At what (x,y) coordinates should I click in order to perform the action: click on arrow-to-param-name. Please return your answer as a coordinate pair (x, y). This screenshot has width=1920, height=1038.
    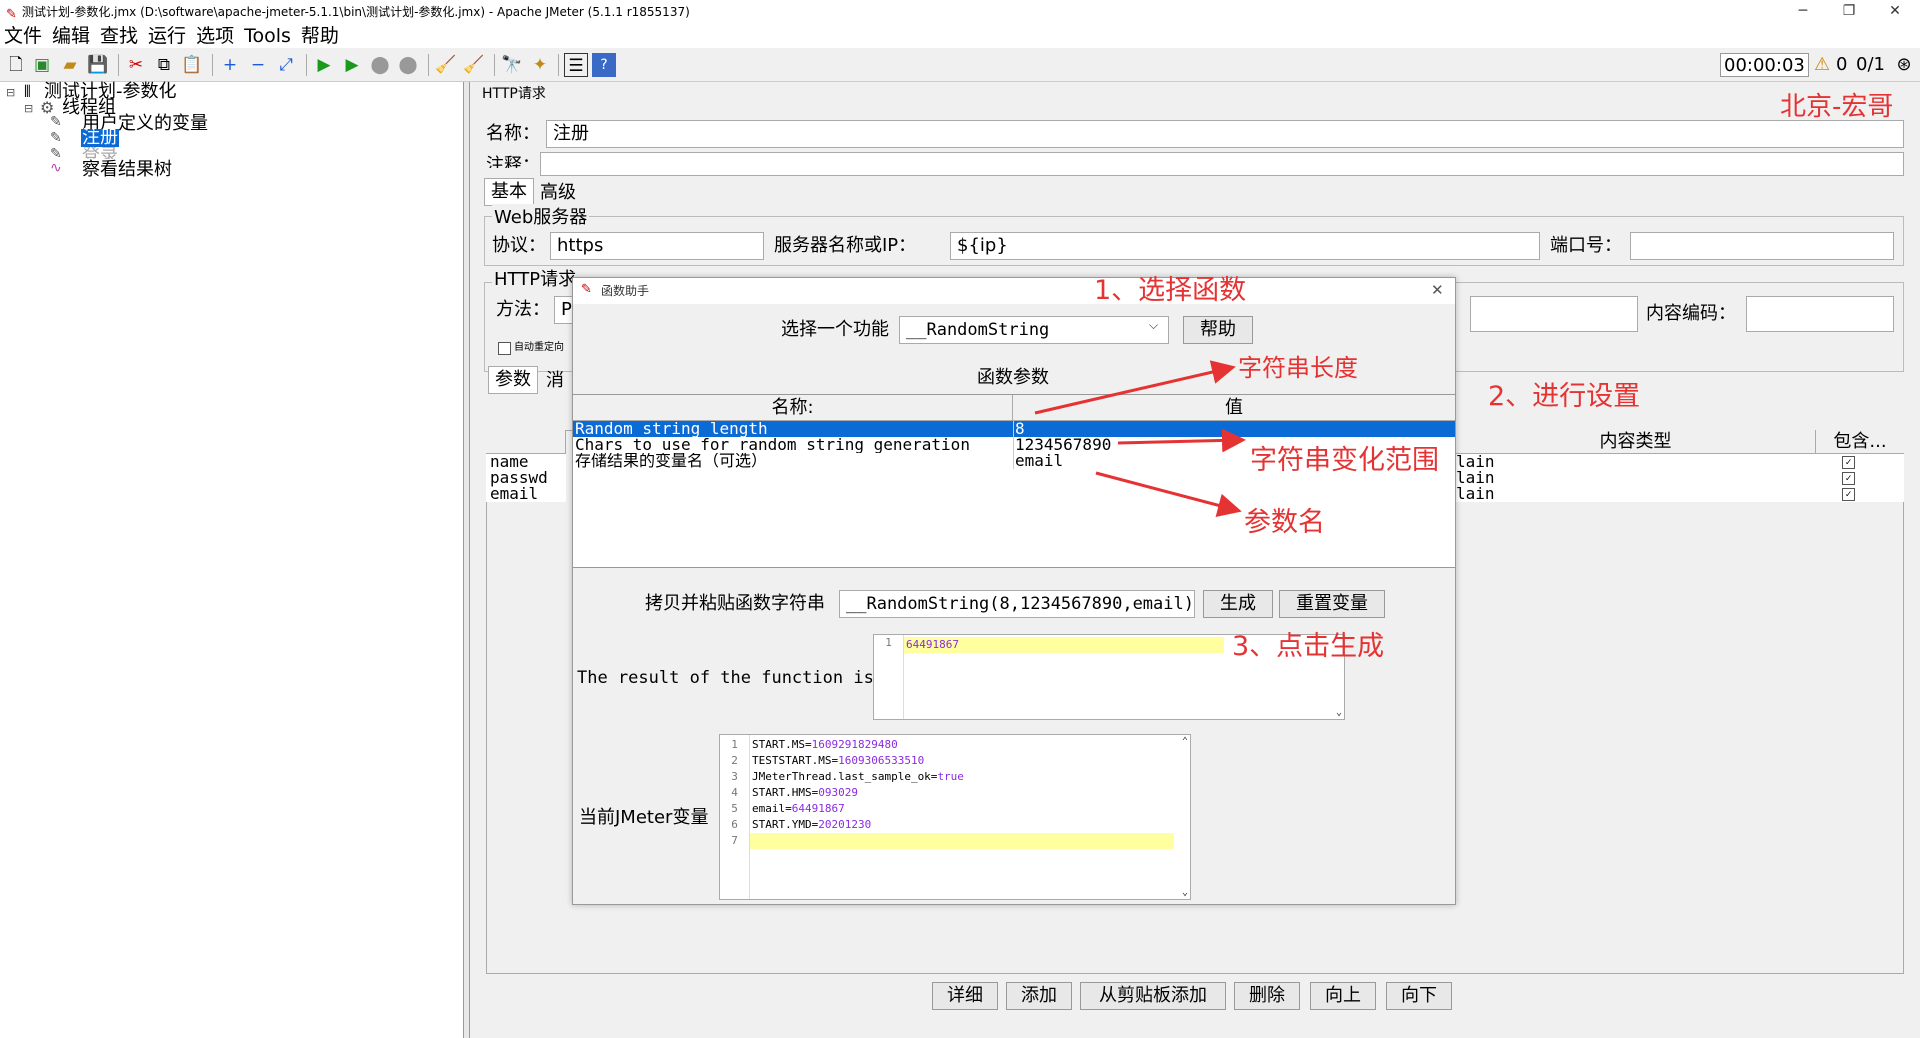
    Looking at the image, I should click on (1168, 494).